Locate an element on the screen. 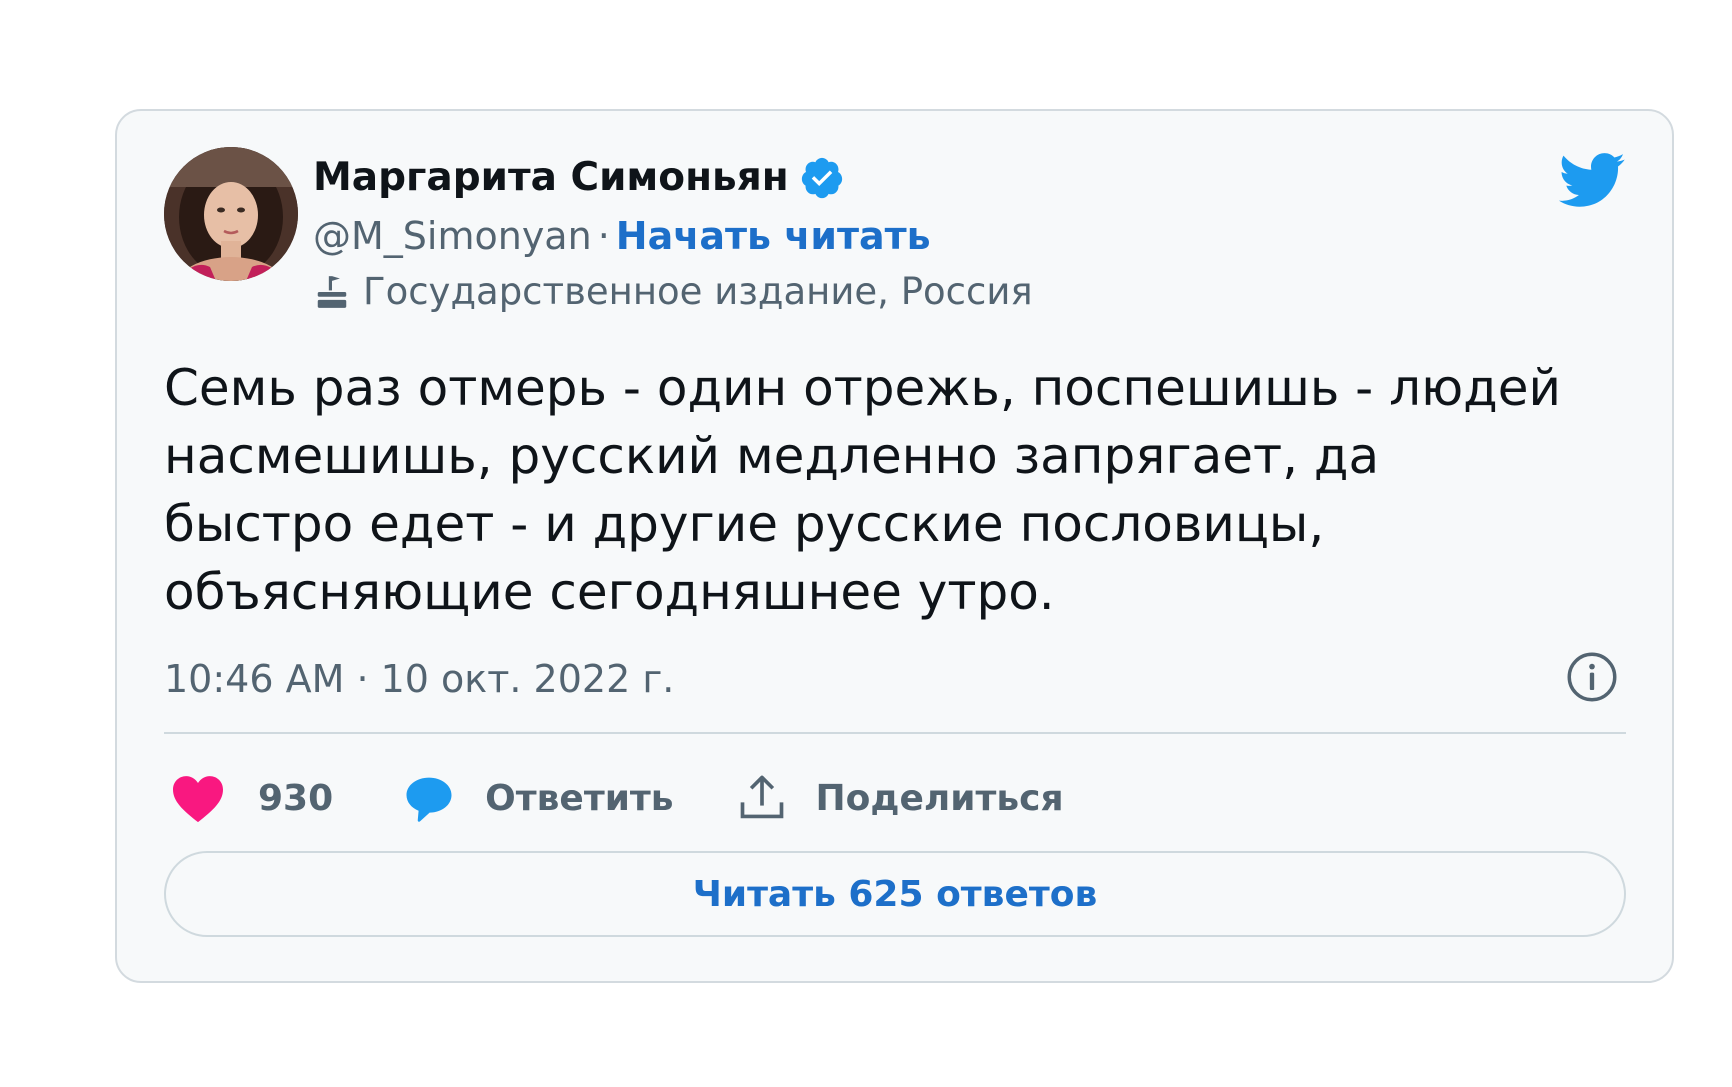  government-label-icon is located at coordinates (332, 292).